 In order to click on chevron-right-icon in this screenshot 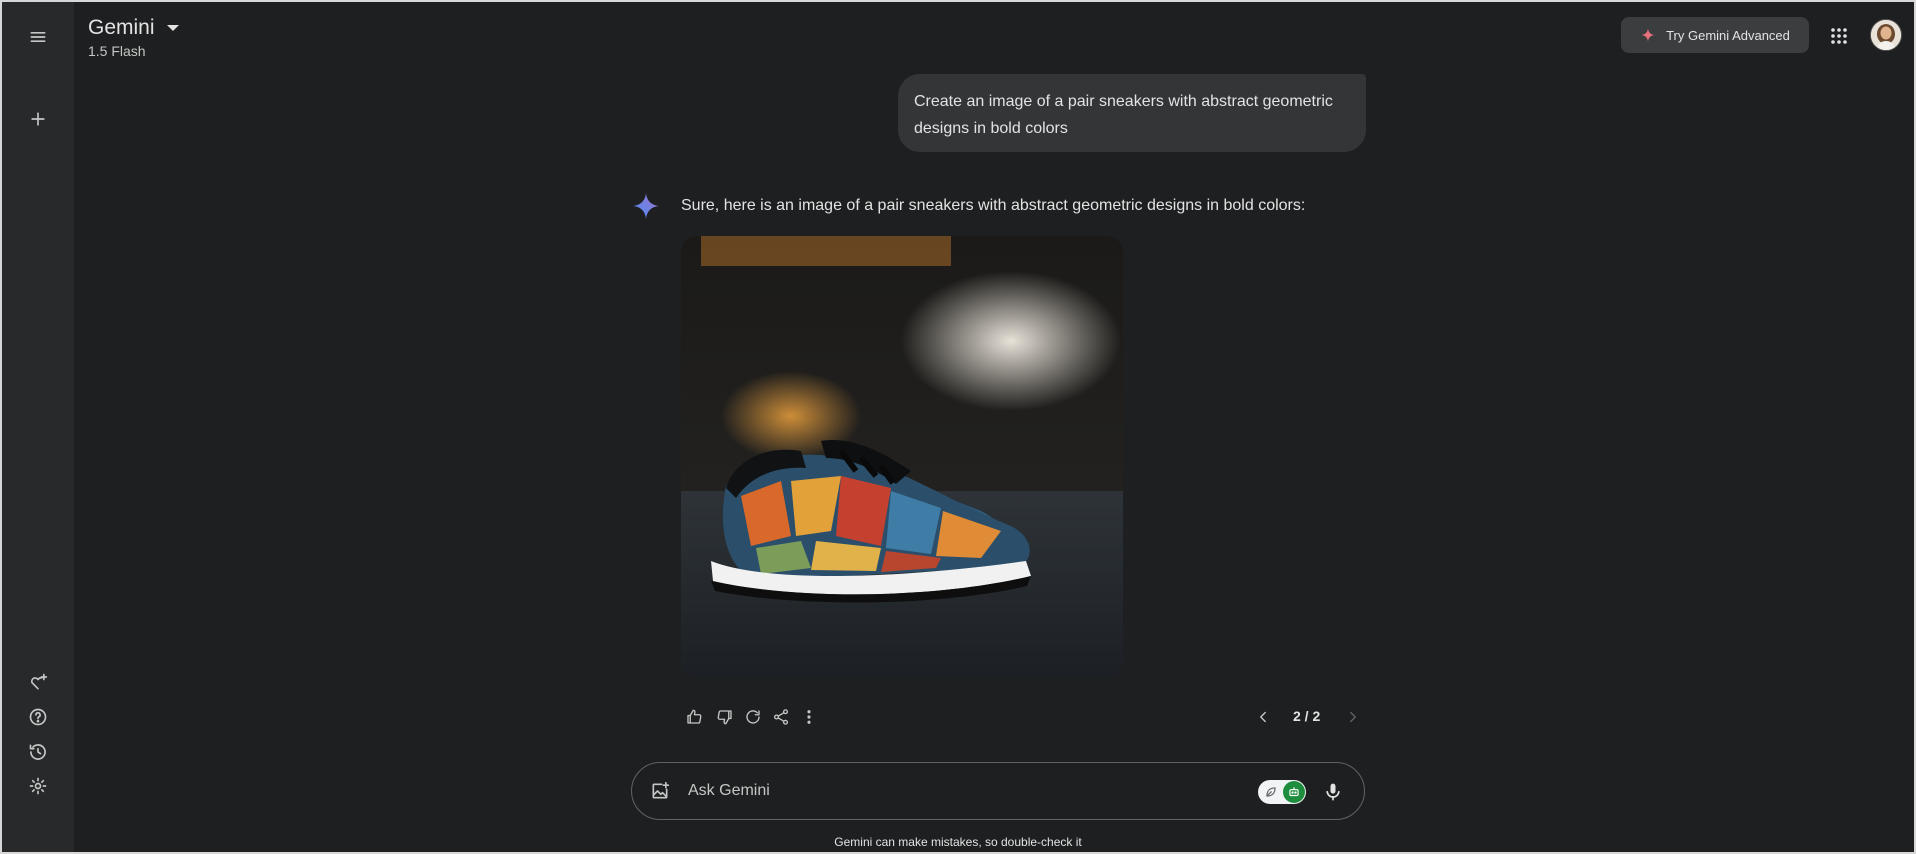, I will do `click(1353, 717)`.